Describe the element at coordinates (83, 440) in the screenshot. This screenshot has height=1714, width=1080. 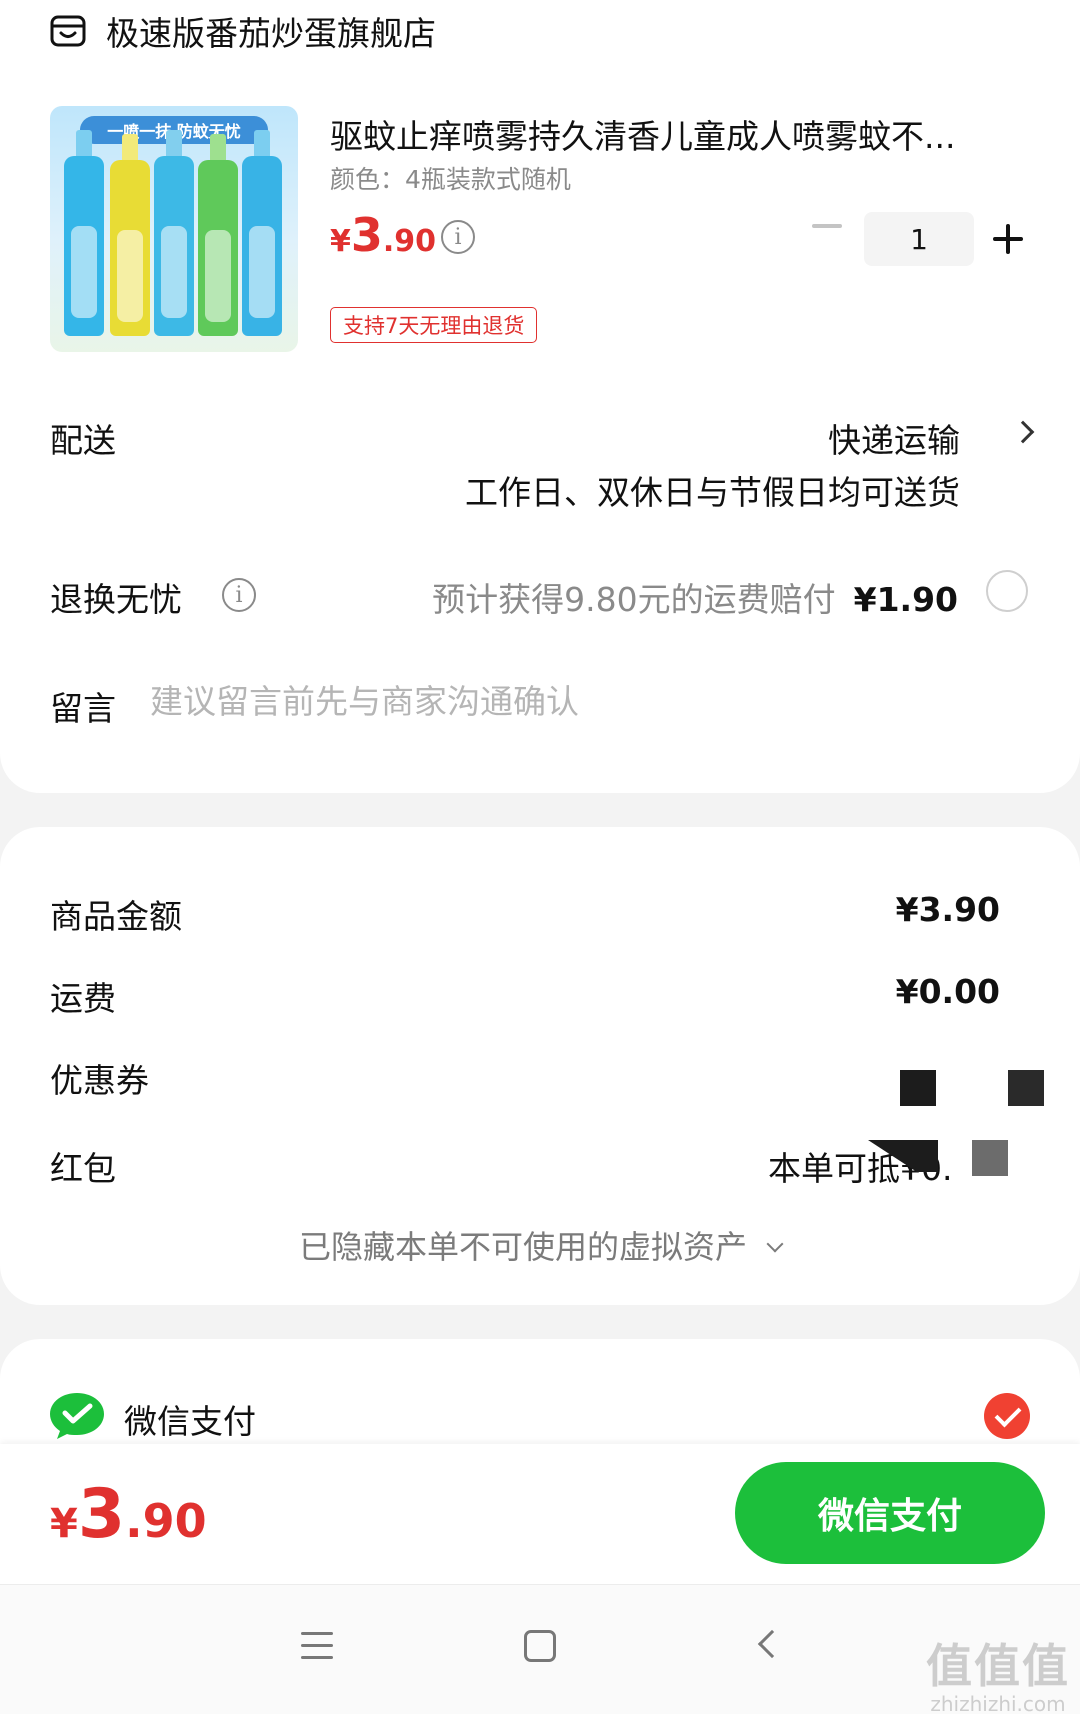
I see `delivery-label: 配送` at that location.